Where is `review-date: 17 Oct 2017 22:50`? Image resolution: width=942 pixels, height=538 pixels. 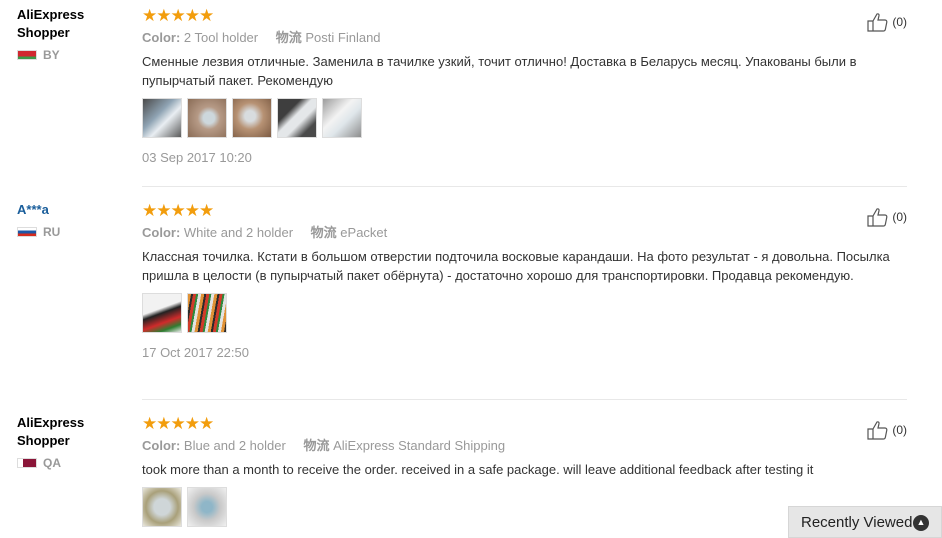
review-date: 17 Oct 2017 22:50 is located at coordinates (195, 352).